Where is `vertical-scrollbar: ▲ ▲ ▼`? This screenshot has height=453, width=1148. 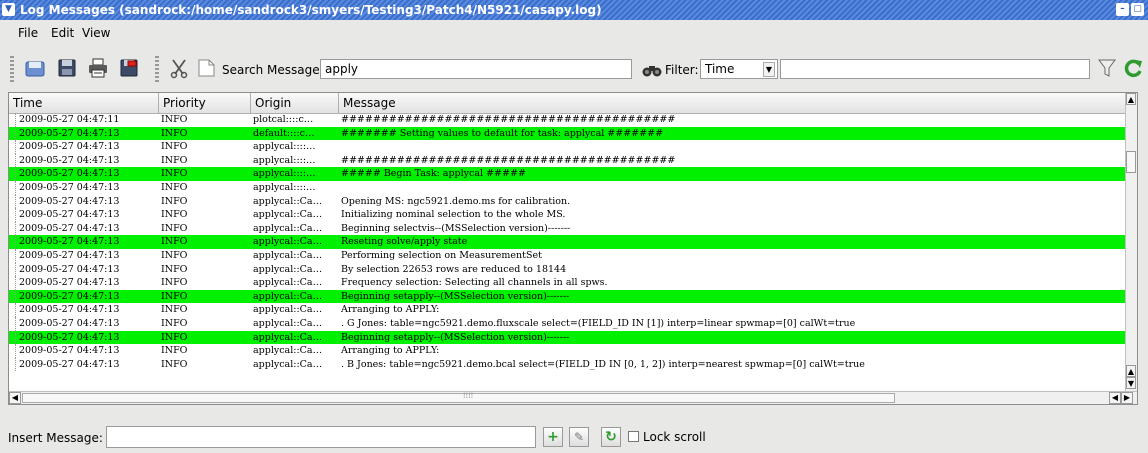
vertical-scrollbar: ▲ ▲ ▼ is located at coordinates (1131, 242).